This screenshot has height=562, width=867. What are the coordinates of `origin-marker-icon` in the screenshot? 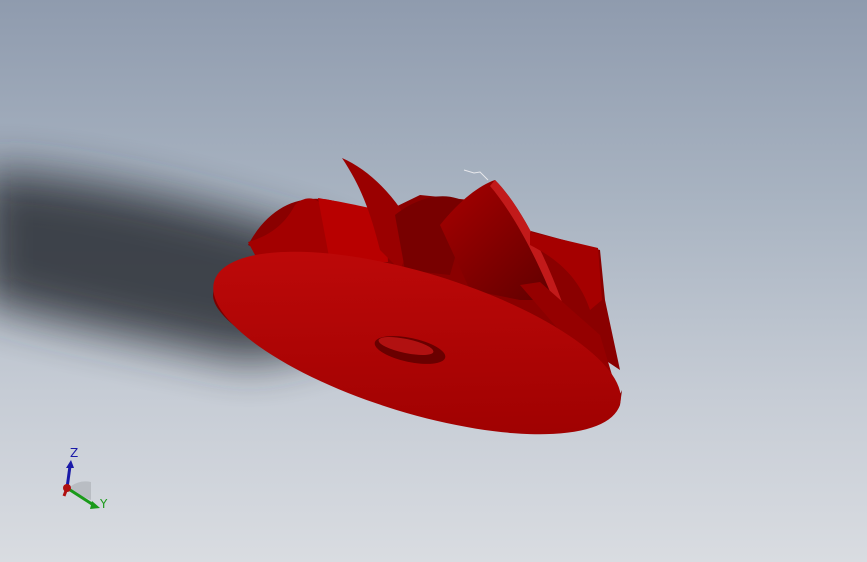 It's located at (476, 175).